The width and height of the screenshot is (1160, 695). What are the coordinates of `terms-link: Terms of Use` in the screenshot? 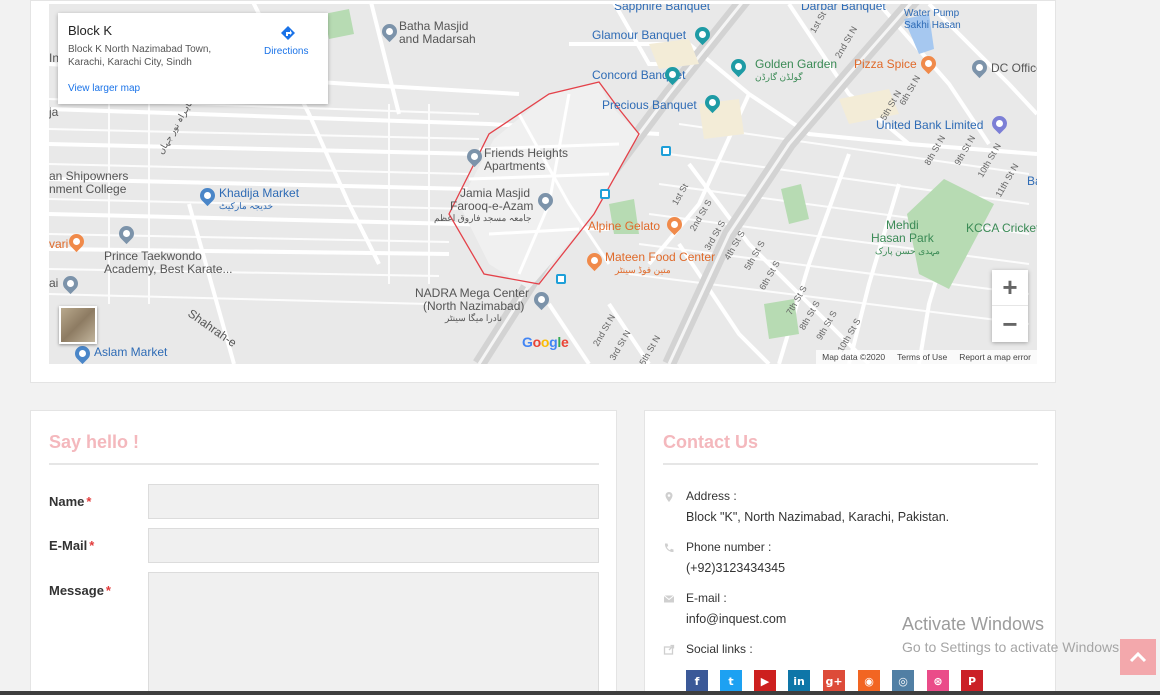 It's located at (922, 357).